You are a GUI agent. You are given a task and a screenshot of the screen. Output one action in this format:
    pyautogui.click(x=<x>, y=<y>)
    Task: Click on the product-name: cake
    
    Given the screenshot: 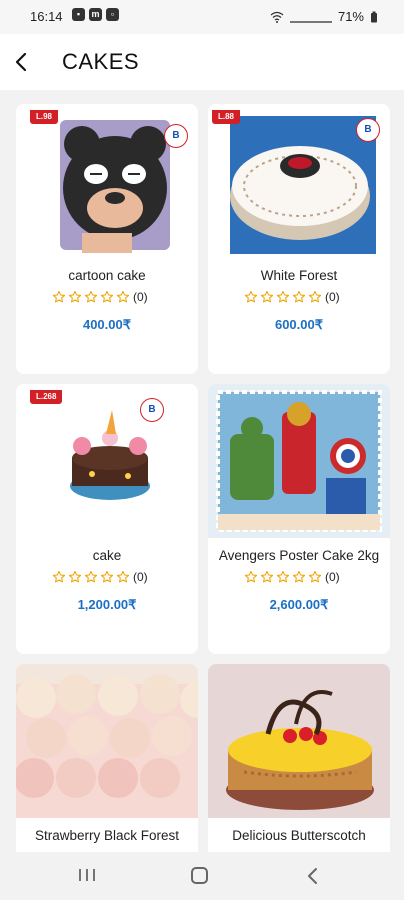 What is the action you would take?
    pyautogui.click(x=107, y=555)
    